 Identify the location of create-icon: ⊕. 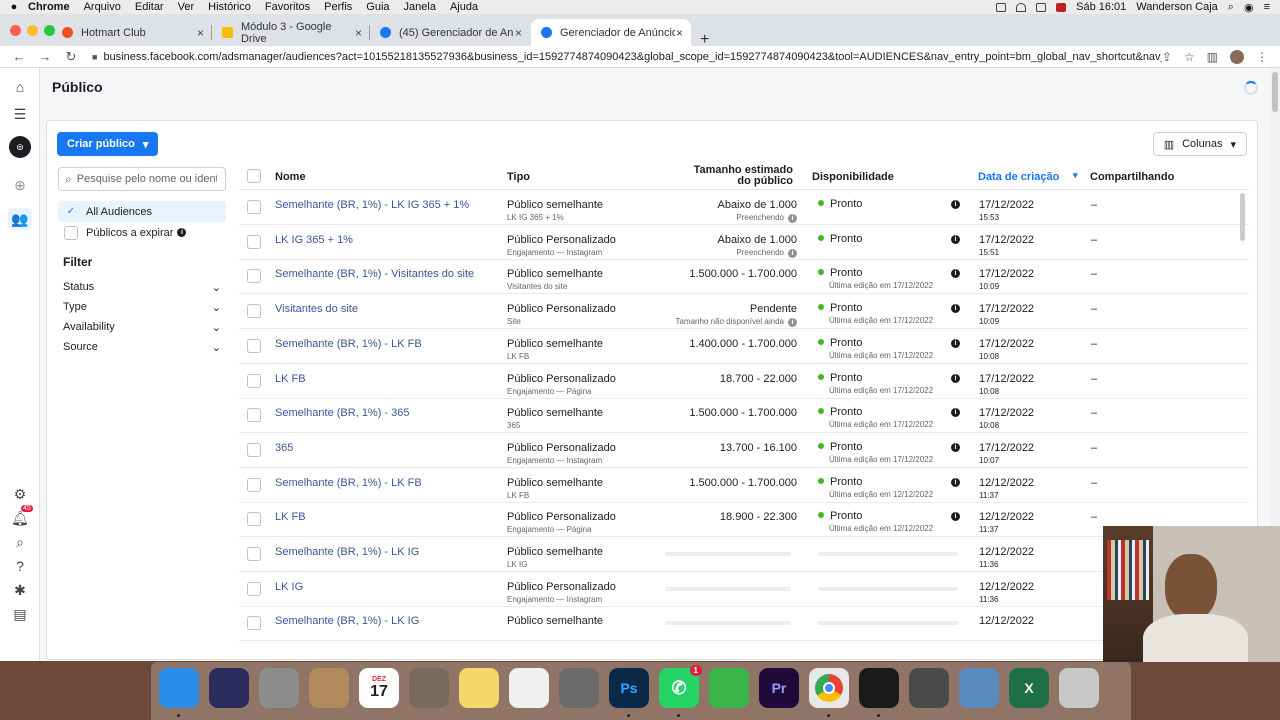
(20, 185).